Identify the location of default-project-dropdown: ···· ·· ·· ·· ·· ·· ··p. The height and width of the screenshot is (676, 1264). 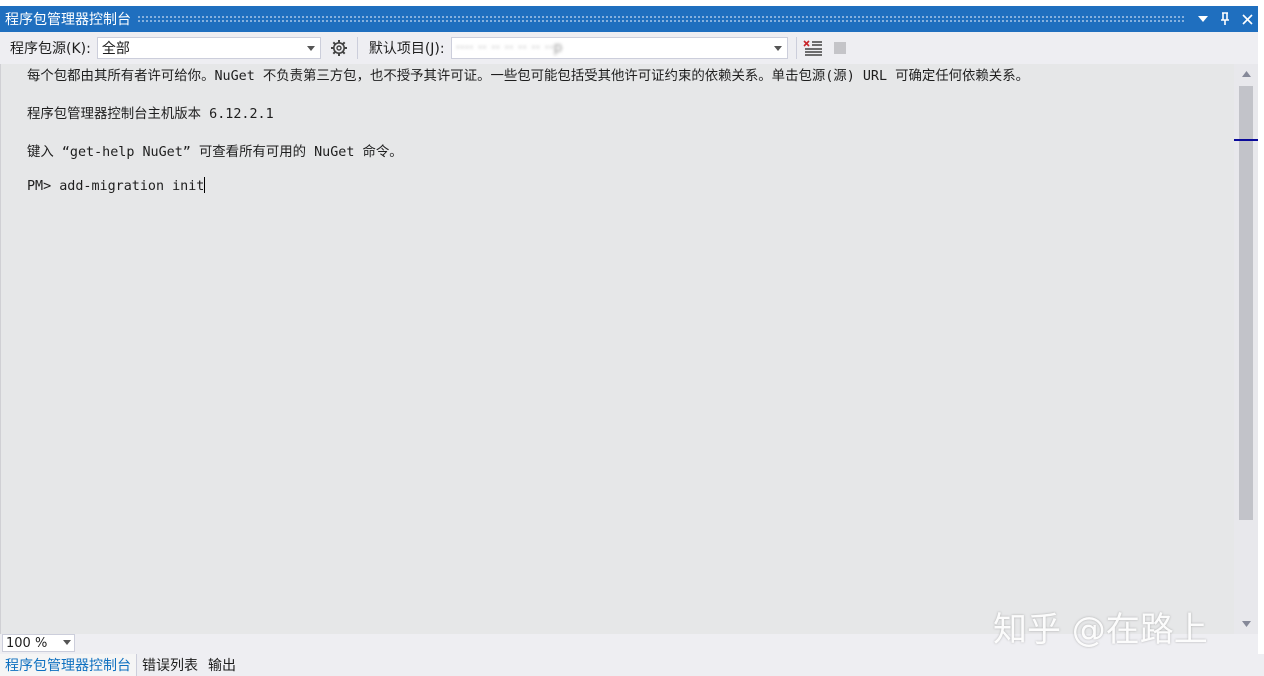
(619, 48).